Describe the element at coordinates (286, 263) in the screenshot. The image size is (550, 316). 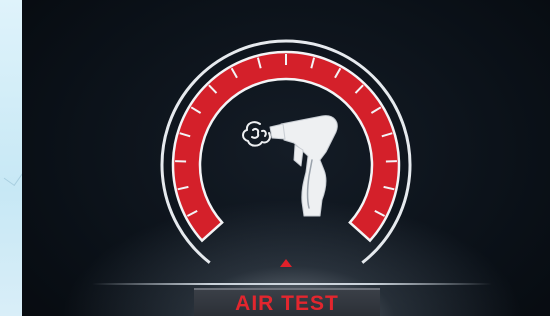
I see `triangle-indicator-icon` at that location.